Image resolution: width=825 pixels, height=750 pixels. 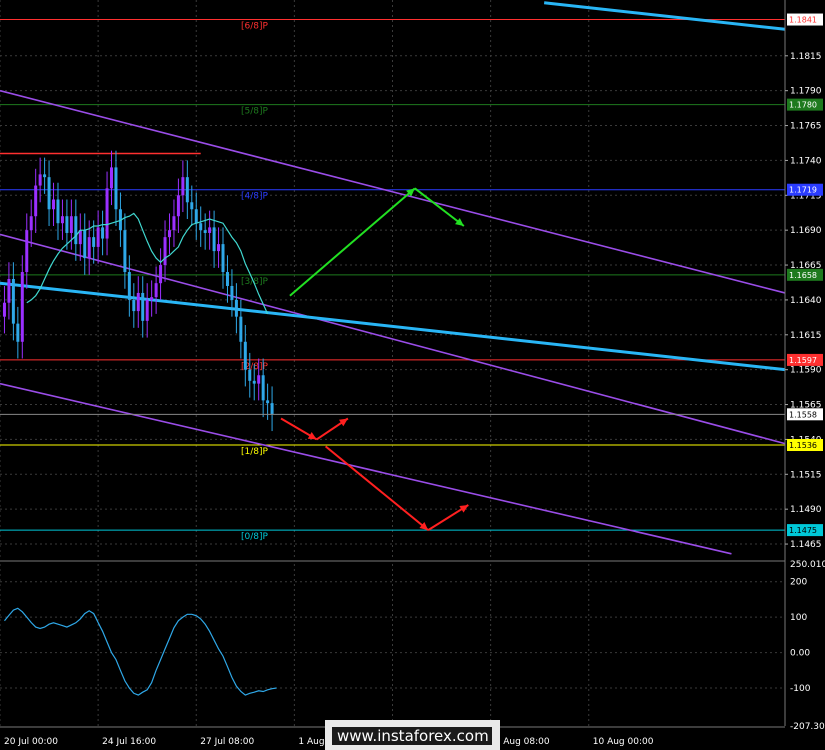 What do you see at coordinates (806, 475) in the screenshot?
I see `price-tick-label: 1.1515` at bounding box center [806, 475].